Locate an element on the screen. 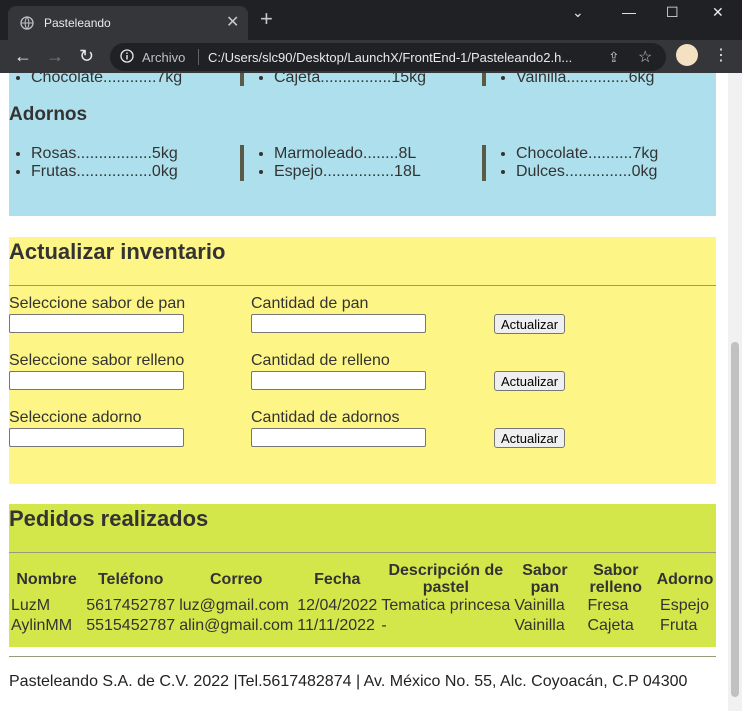 Image resolution: width=742 pixels, height=711 pixels. chevron-down-icon: ⌄ is located at coordinates (578, 12).